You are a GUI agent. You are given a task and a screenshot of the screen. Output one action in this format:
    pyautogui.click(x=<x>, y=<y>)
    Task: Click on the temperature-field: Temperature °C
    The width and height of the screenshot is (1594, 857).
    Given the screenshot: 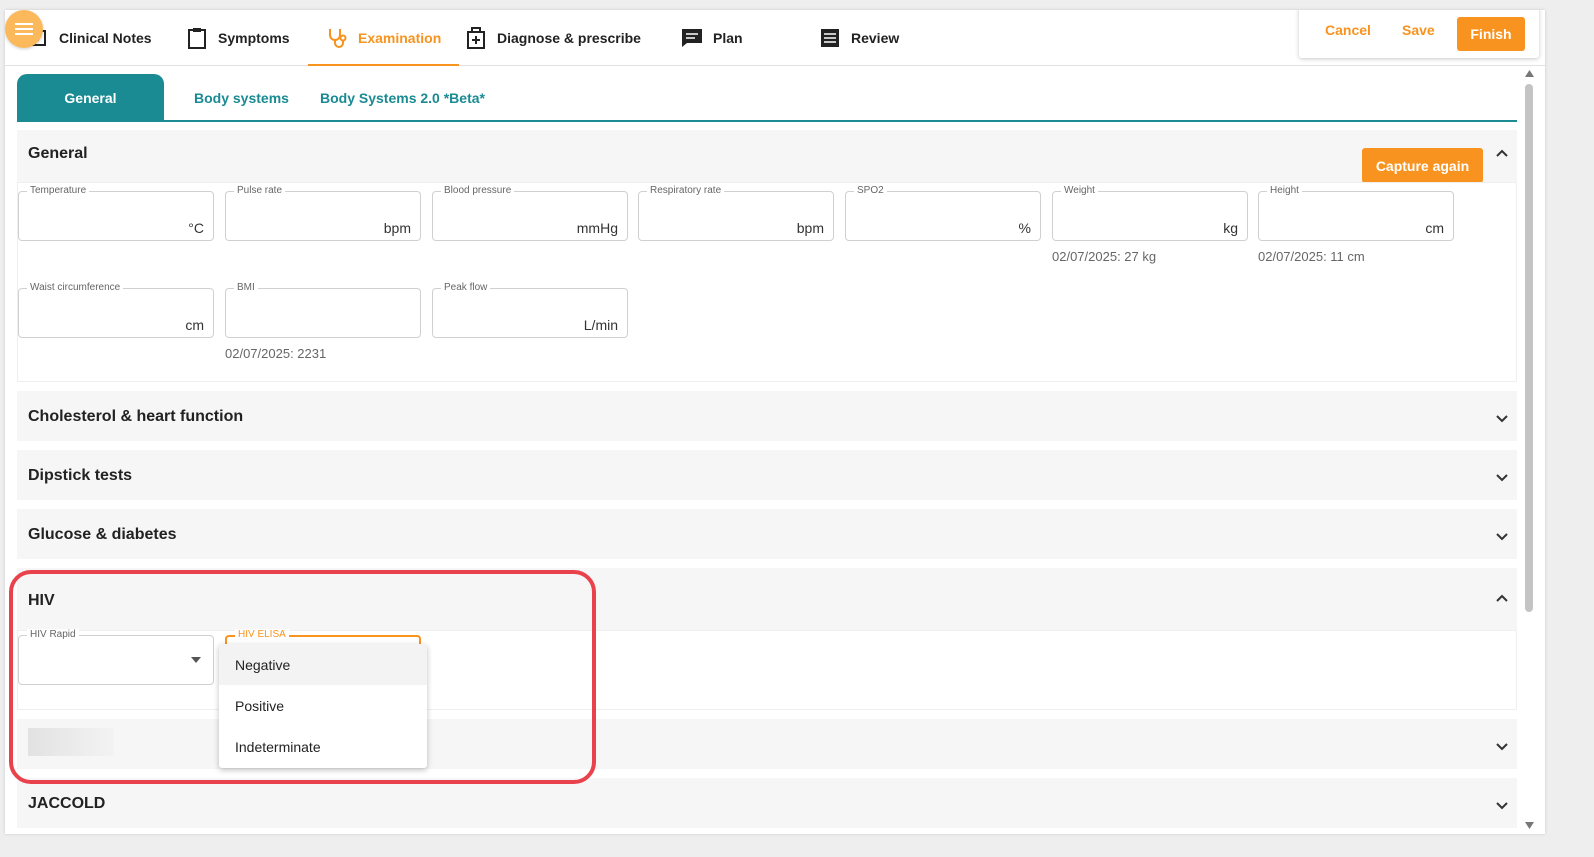 What is the action you would take?
    pyautogui.click(x=116, y=213)
    